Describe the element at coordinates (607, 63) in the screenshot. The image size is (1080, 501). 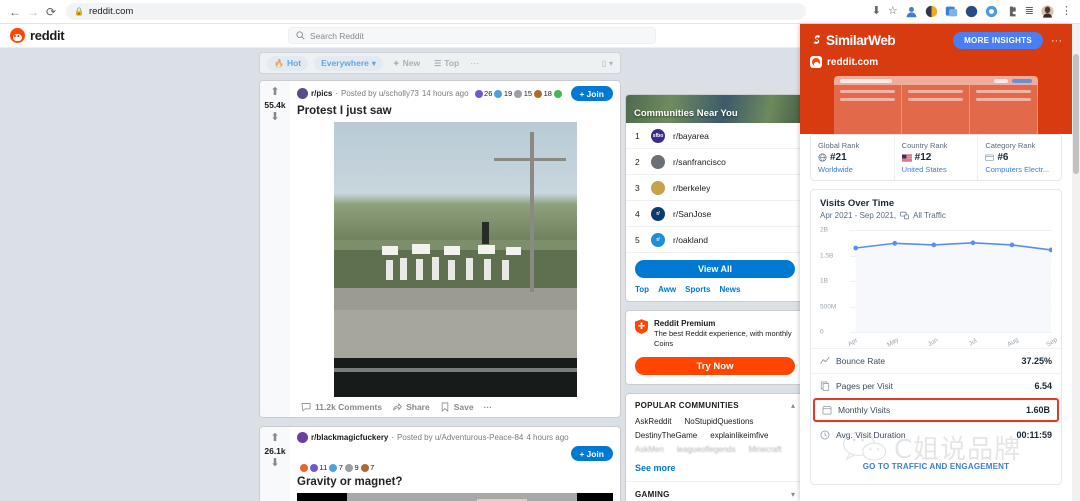
I see `layout-switcher: ▯ ▾` at that location.